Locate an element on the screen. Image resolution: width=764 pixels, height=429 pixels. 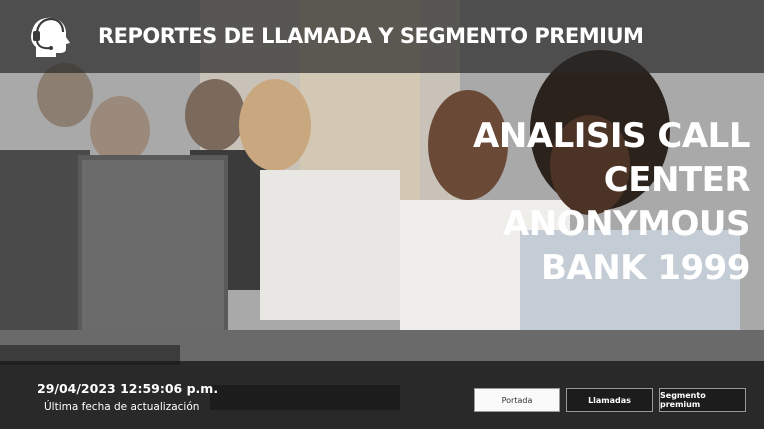
last-update-datetime: 29/04/2023 12:59:06 p.m. is located at coordinates (128, 388).